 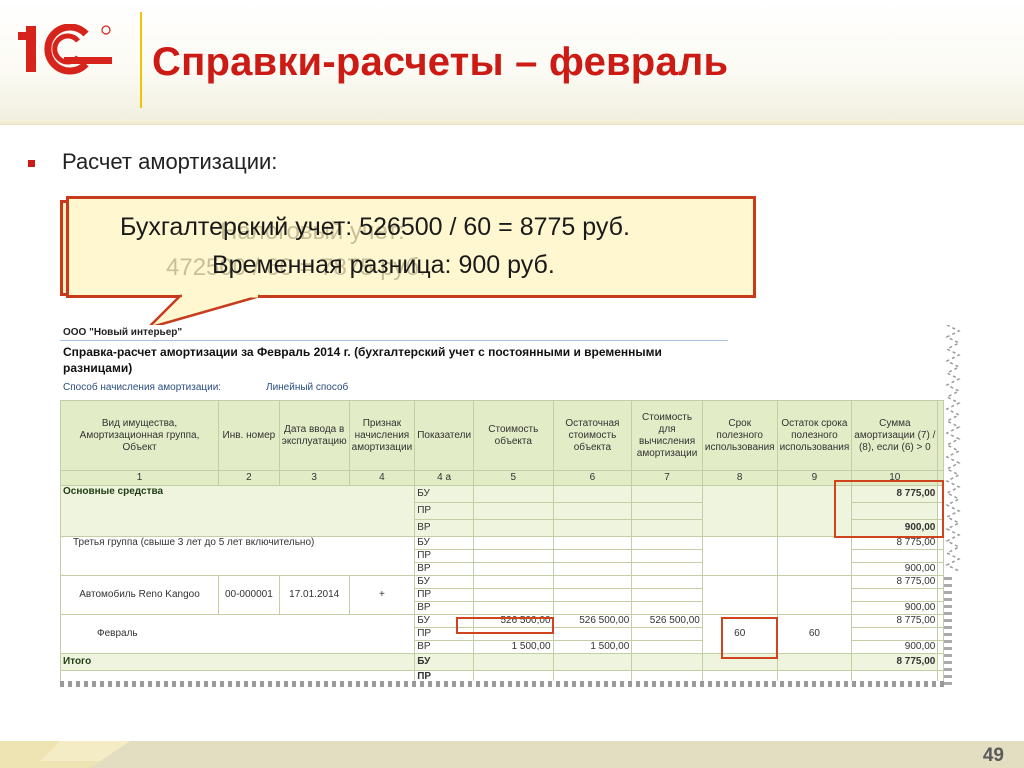 I want to click on month-cost-vr: 1 500,00, so click(x=513, y=647).